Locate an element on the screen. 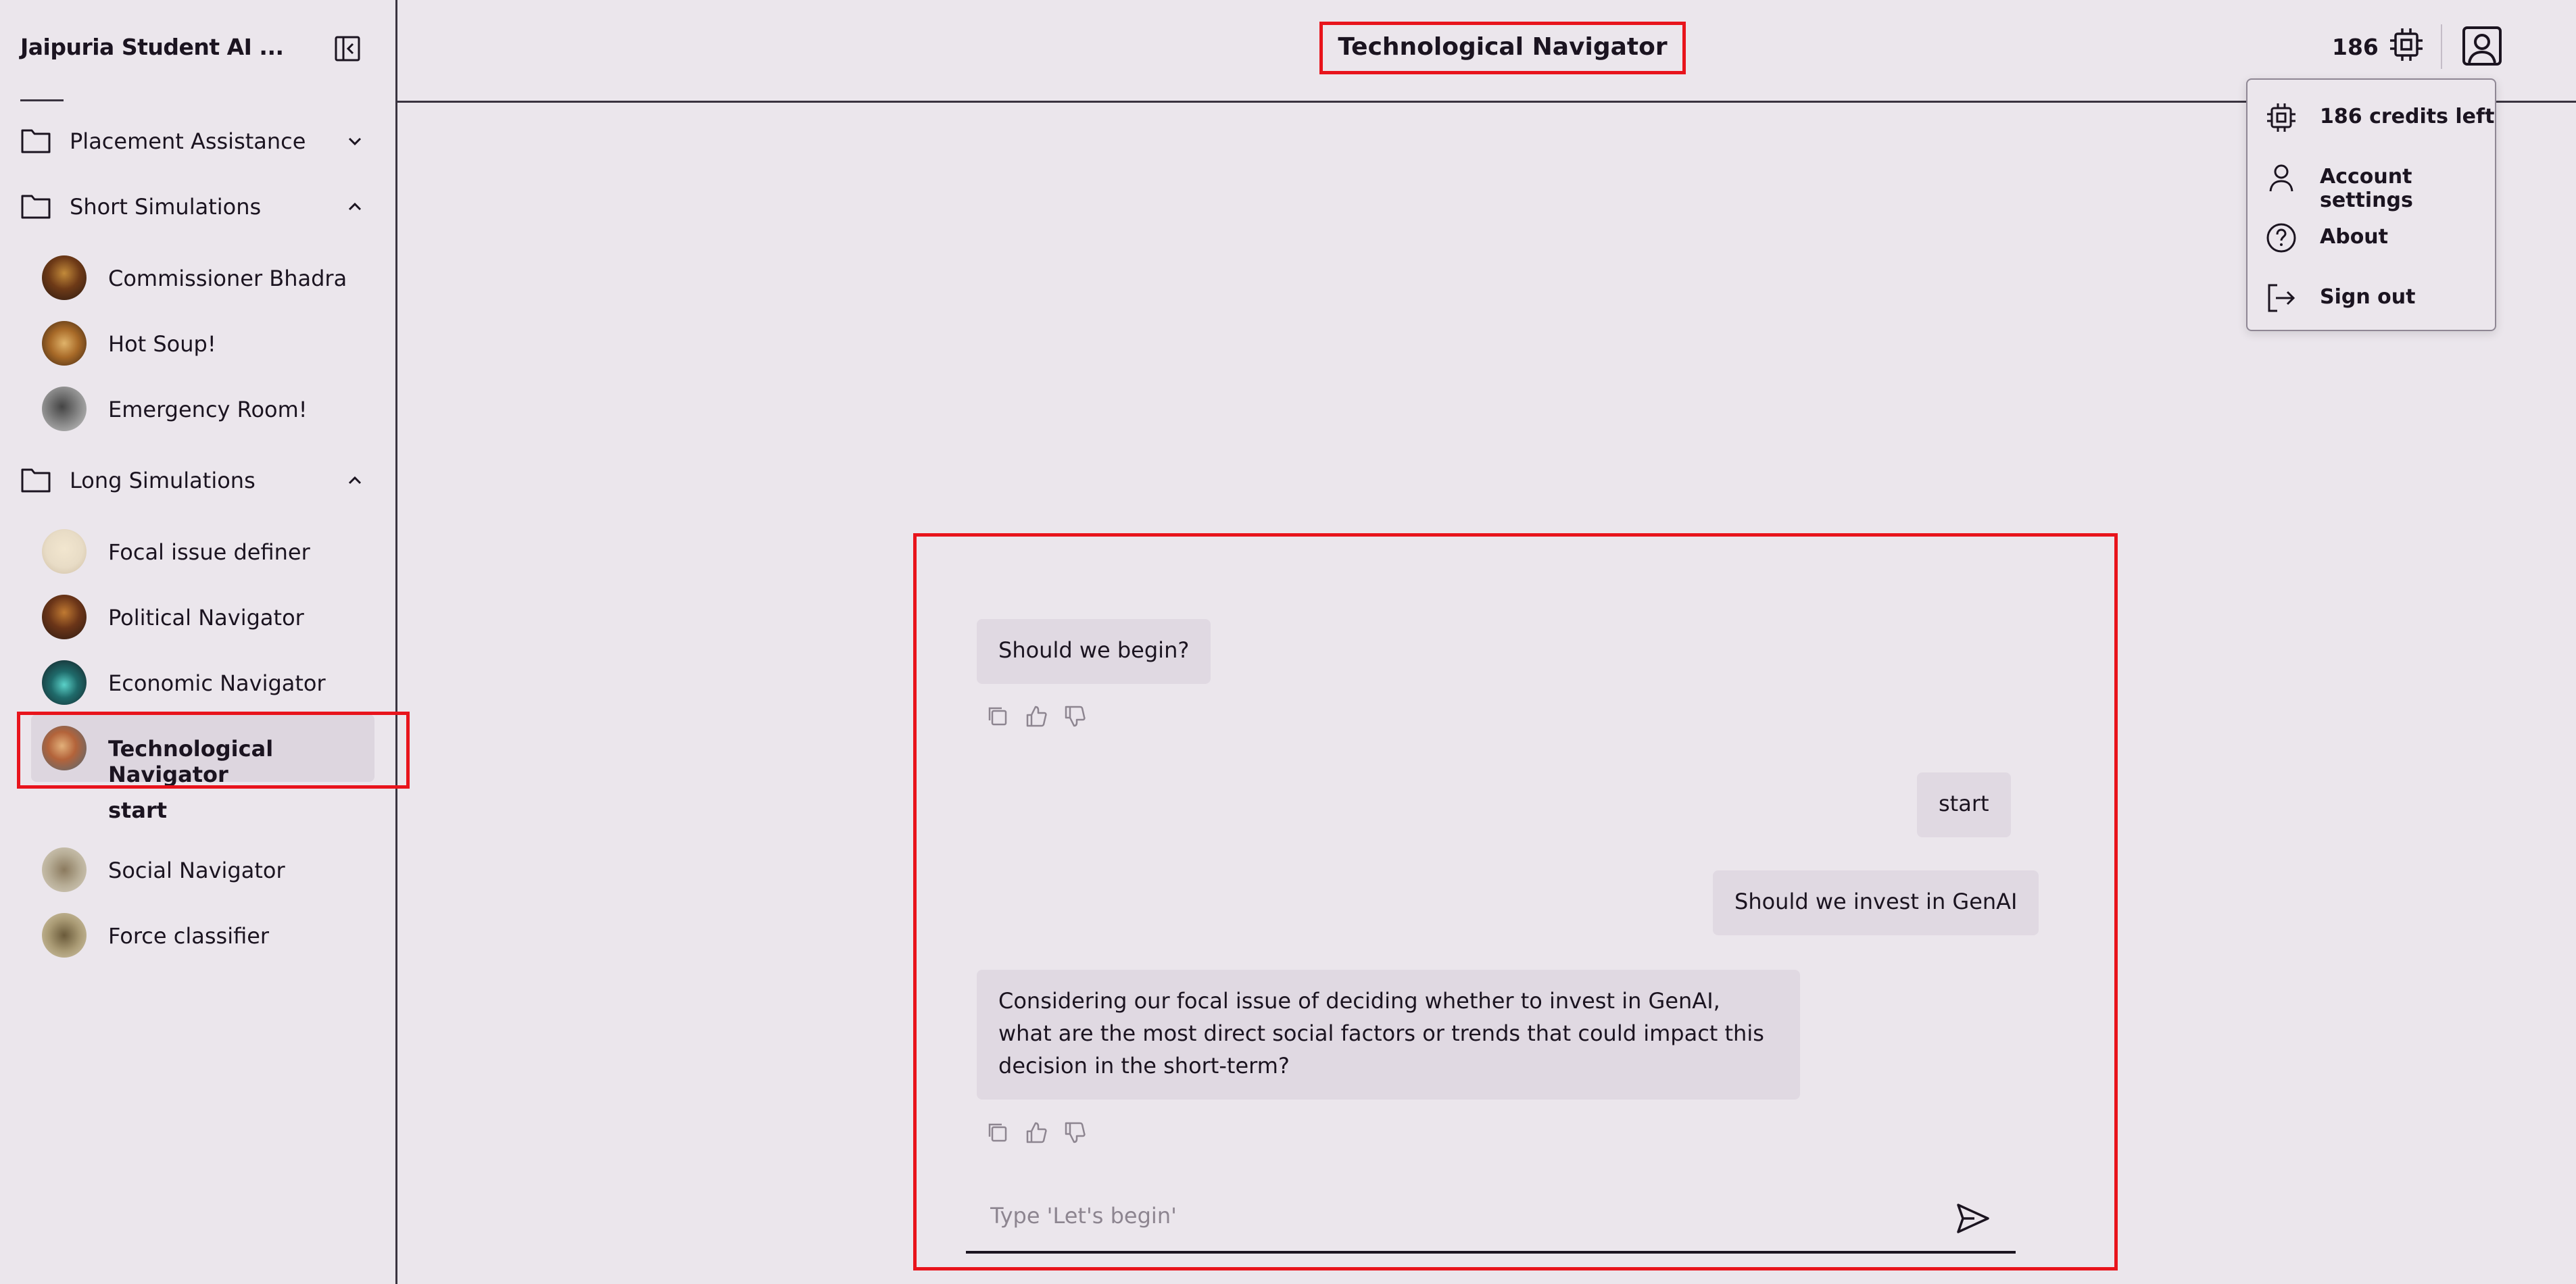  chat-input is located at coordinates (1456, 1216).